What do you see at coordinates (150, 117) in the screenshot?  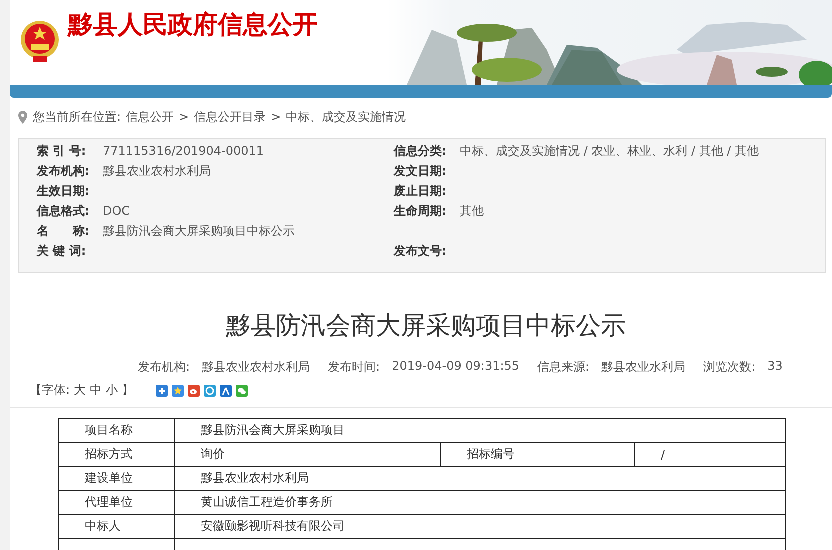 I see `breadcrumb-link: 信息公开` at bounding box center [150, 117].